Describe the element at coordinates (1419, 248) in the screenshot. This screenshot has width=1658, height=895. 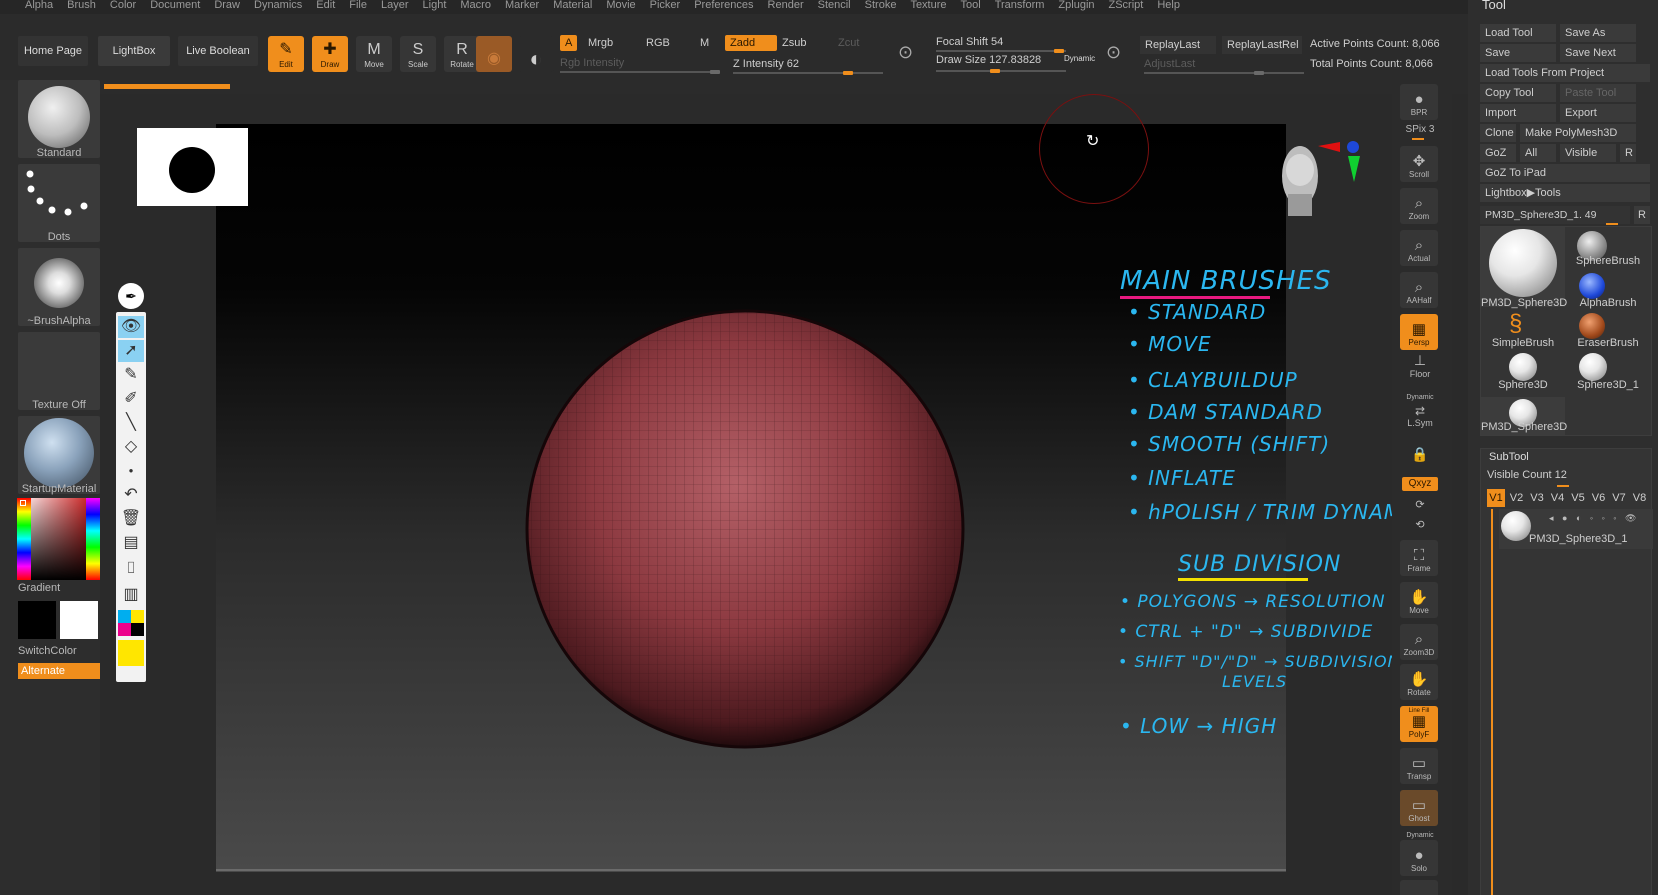
I see `actual-button: ⌕ Actual` at that location.